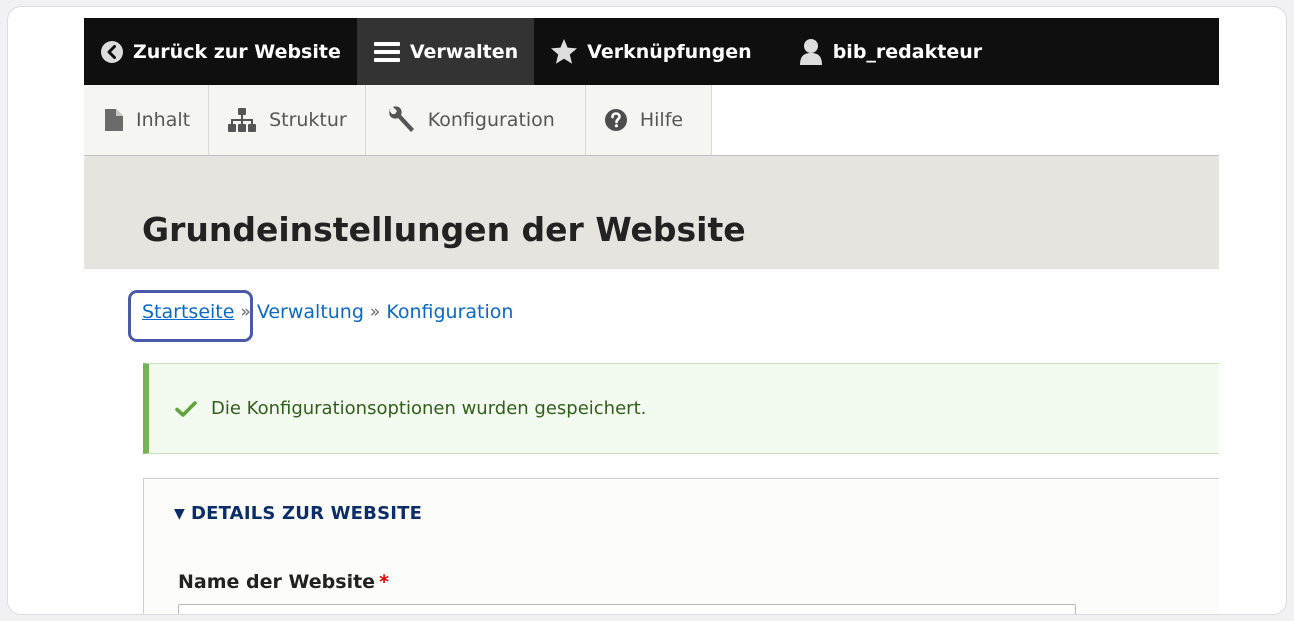 The width and height of the screenshot is (1294, 621). Describe the element at coordinates (387, 52) in the screenshot. I see `menu-icon` at that location.